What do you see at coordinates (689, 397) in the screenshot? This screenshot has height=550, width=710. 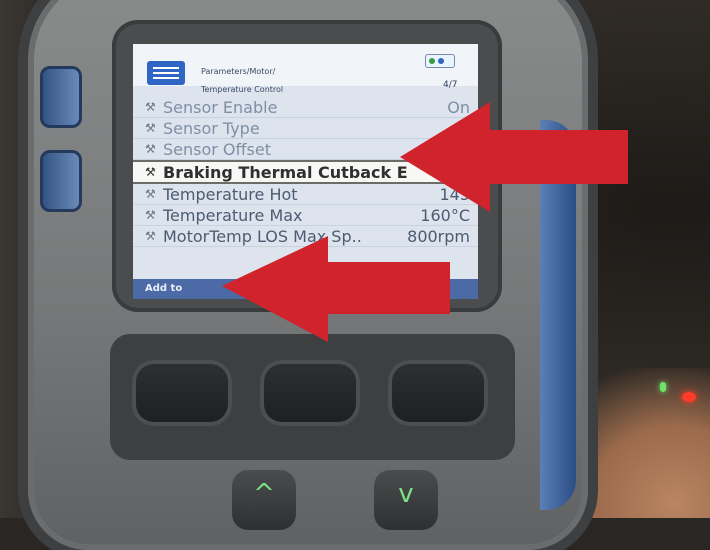 I see `red-indicator-light` at bounding box center [689, 397].